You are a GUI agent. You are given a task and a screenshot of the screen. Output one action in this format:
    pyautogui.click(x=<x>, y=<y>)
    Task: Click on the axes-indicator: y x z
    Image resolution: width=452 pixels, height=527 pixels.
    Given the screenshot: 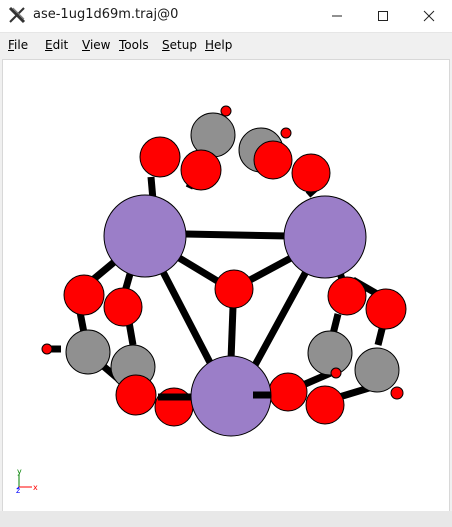 What is the action you would take?
    pyautogui.click(x=27, y=481)
    